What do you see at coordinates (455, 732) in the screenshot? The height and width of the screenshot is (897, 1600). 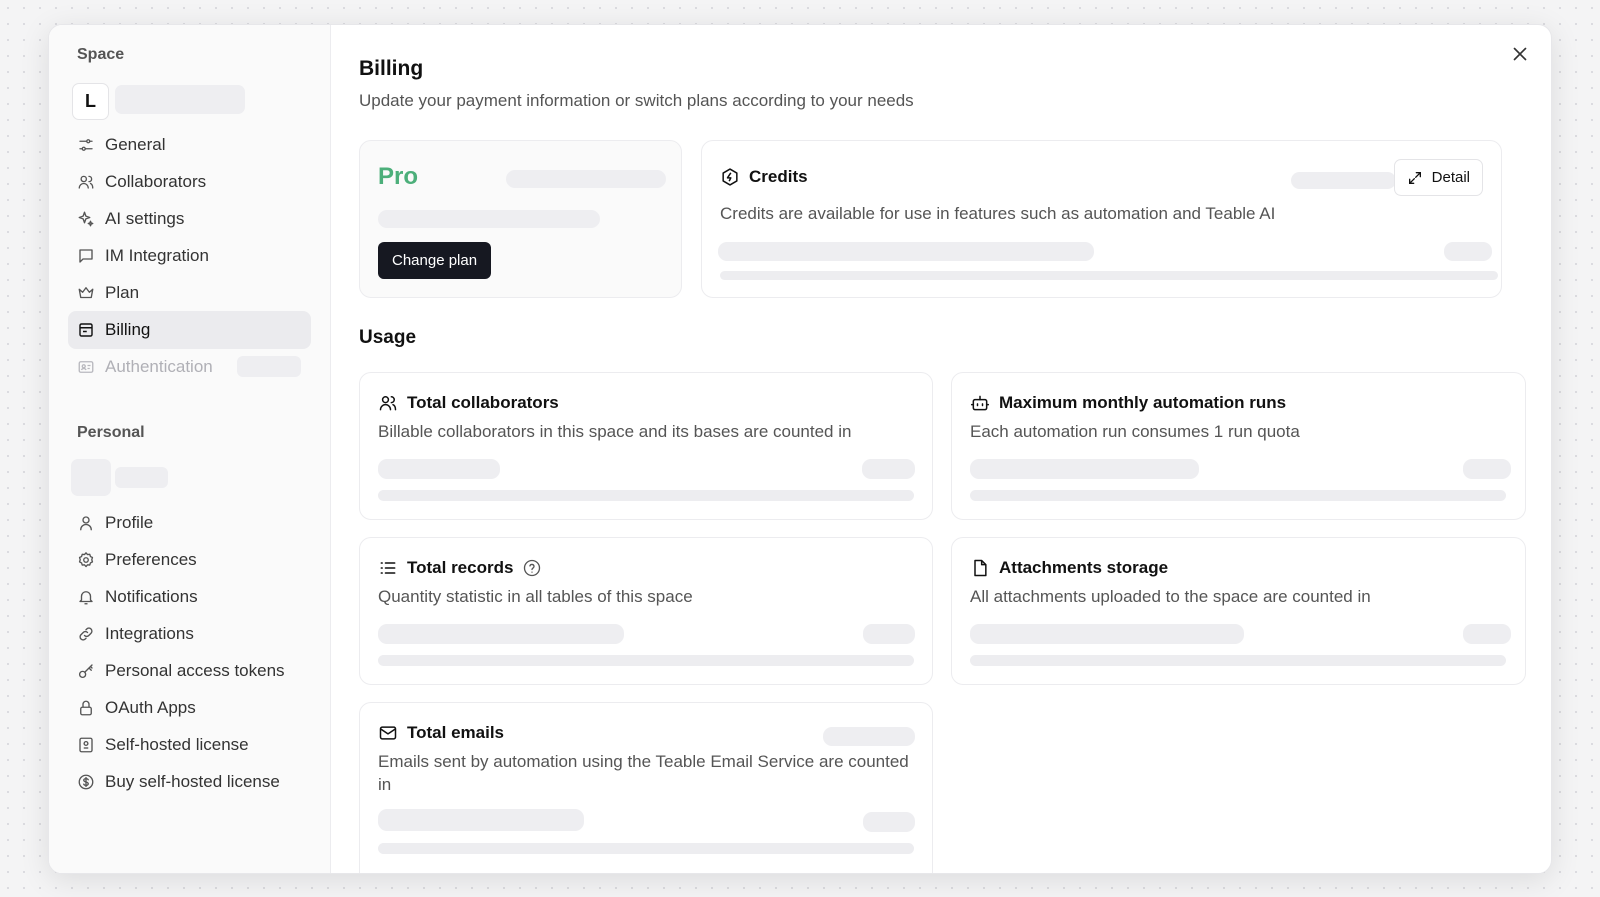 I see `usage-card-title: Total emails` at bounding box center [455, 732].